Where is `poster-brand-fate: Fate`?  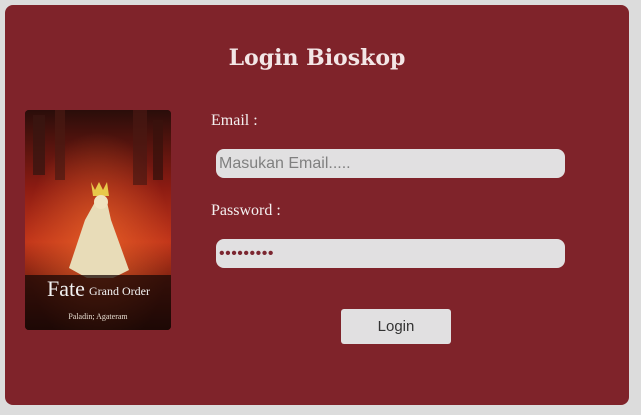
poster-brand-fate: Fate is located at coordinates (66, 288).